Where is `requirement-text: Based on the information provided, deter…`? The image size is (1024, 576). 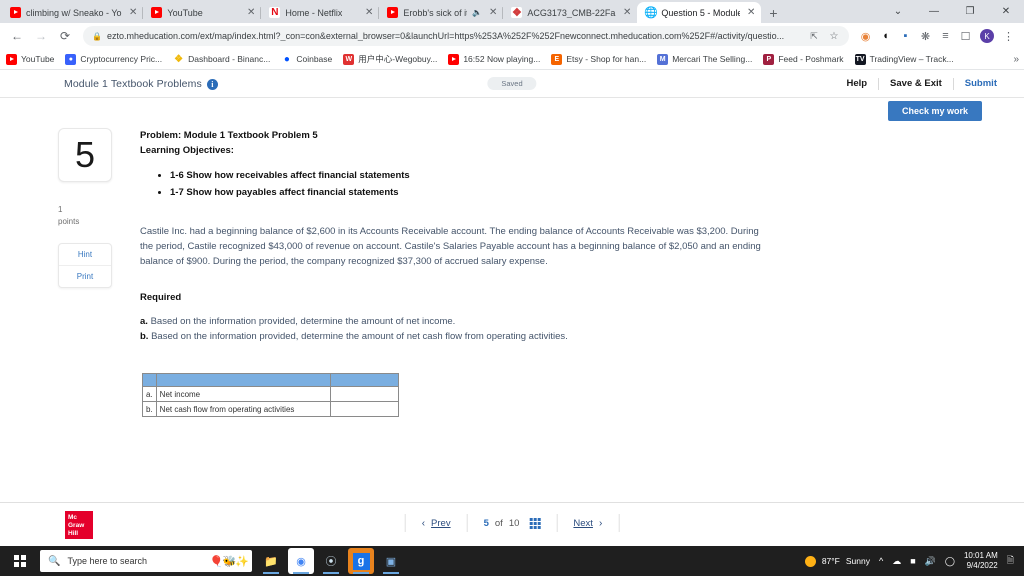
requirement-text: Based on the information provided, deter… is located at coordinates (359, 337).